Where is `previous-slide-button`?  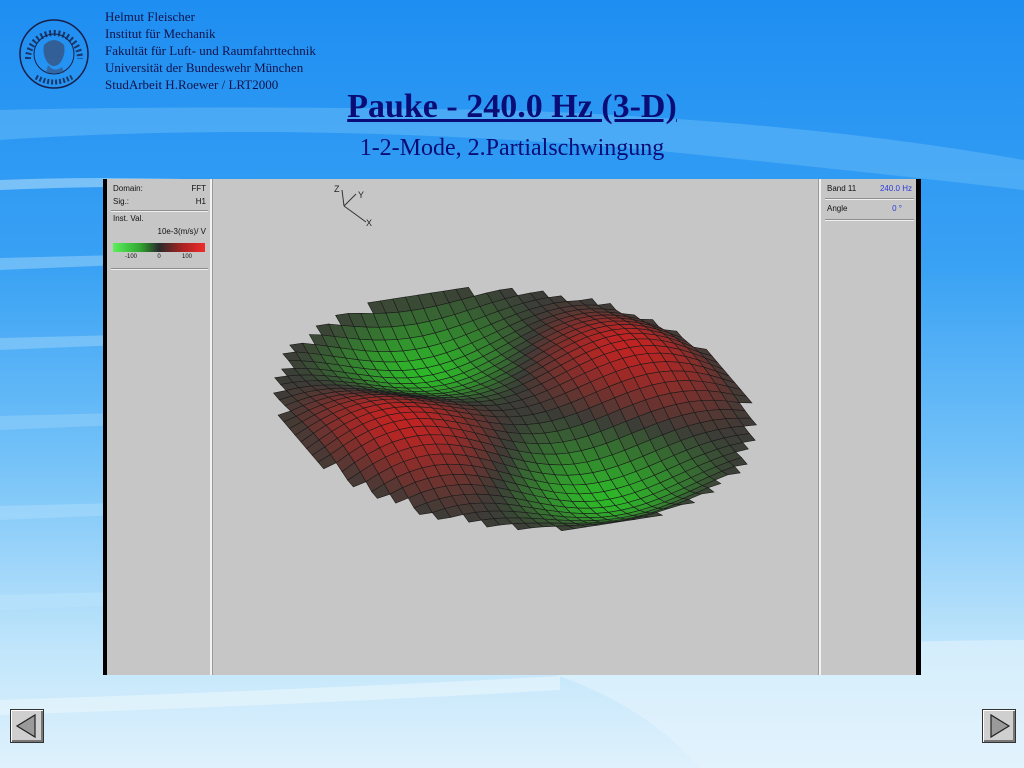 previous-slide-button is located at coordinates (27, 726).